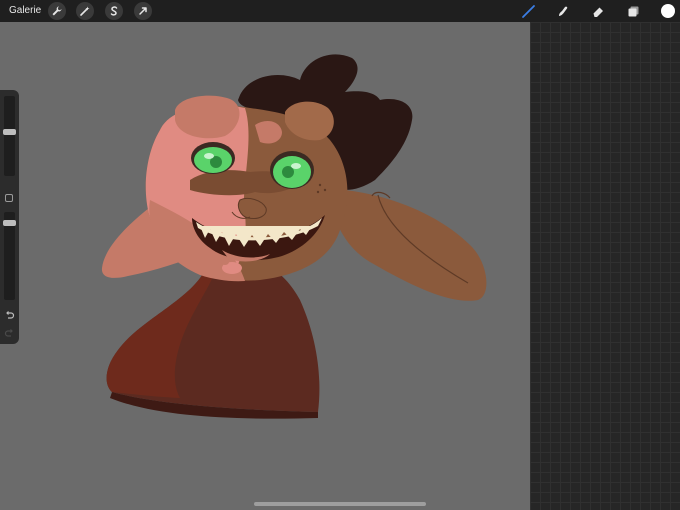 The height and width of the screenshot is (510, 680). What do you see at coordinates (9, 223) in the screenshot?
I see `opacity-slider-thumb` at bounding box center [9, 223].